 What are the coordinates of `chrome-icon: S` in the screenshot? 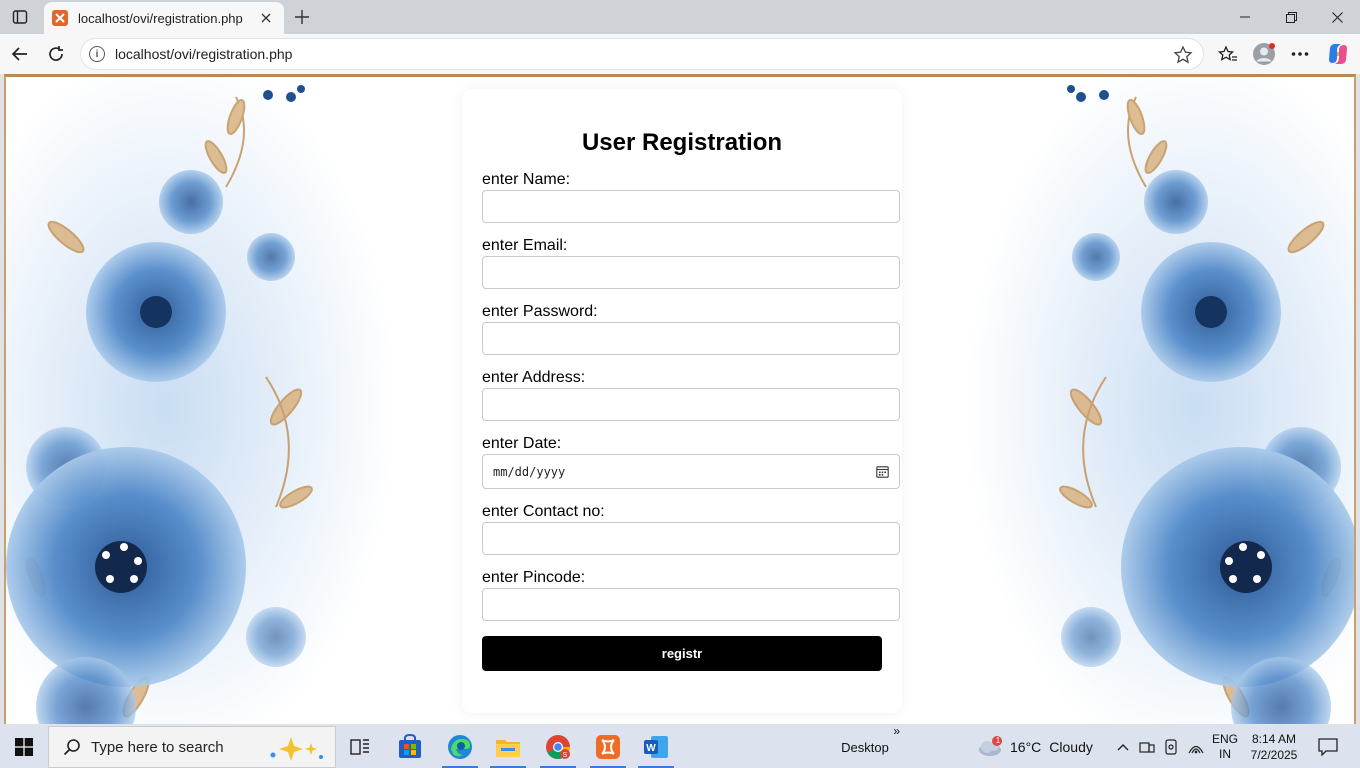 It's located at (558, 747).